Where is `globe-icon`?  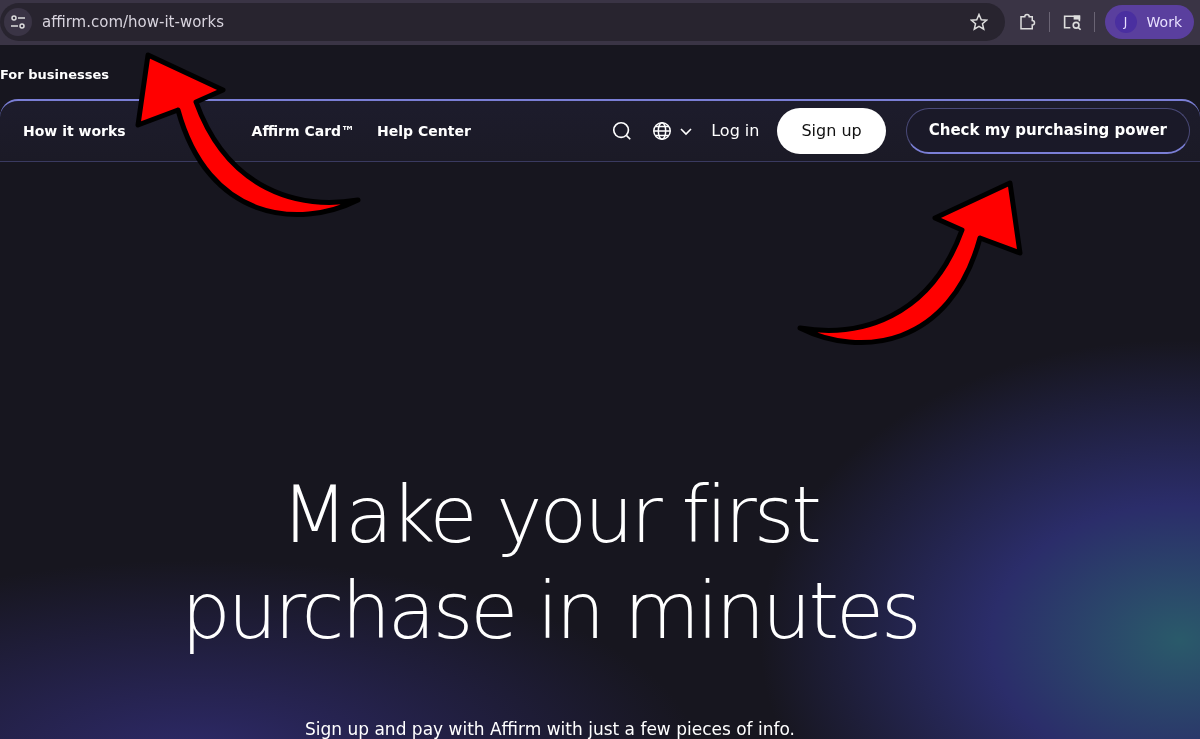 globe-icon is located at coordinates (662, 130).